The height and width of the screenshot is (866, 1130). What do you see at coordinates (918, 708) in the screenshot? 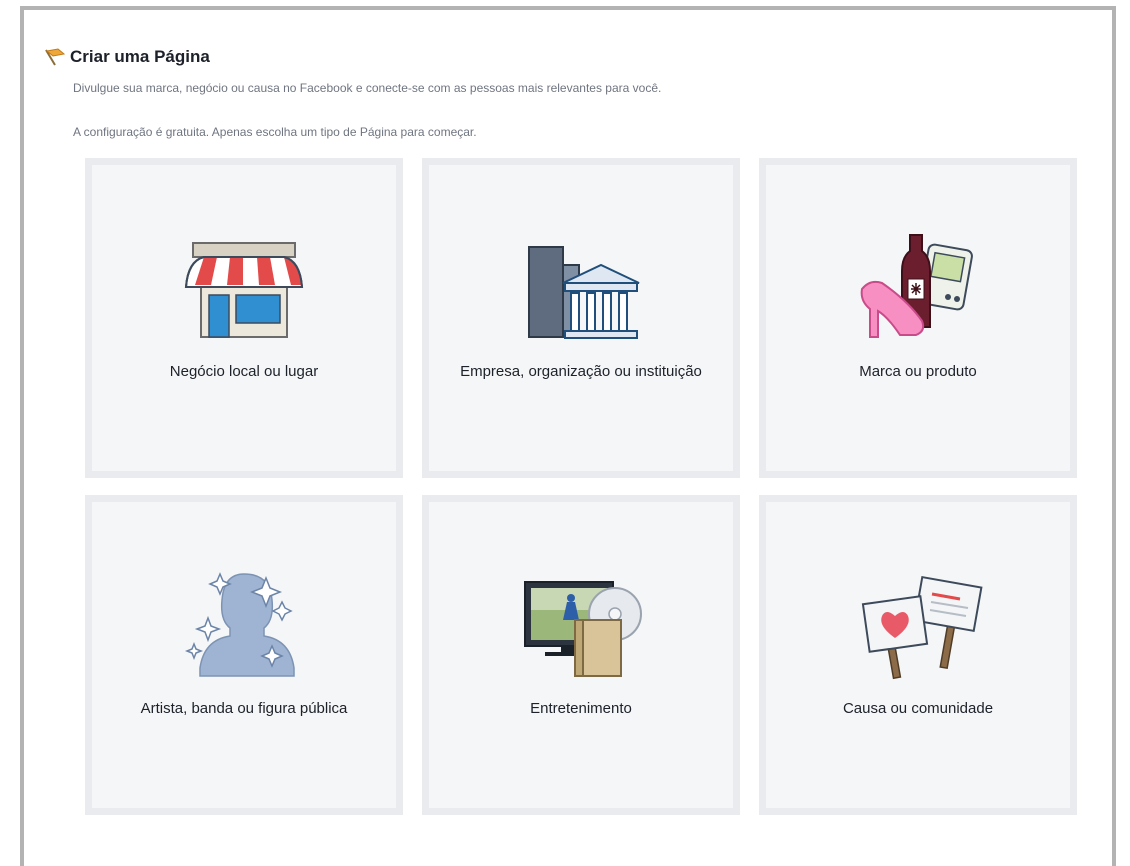
I see `category-label: Causa ou comunidade` at bounding box center [918, 708].